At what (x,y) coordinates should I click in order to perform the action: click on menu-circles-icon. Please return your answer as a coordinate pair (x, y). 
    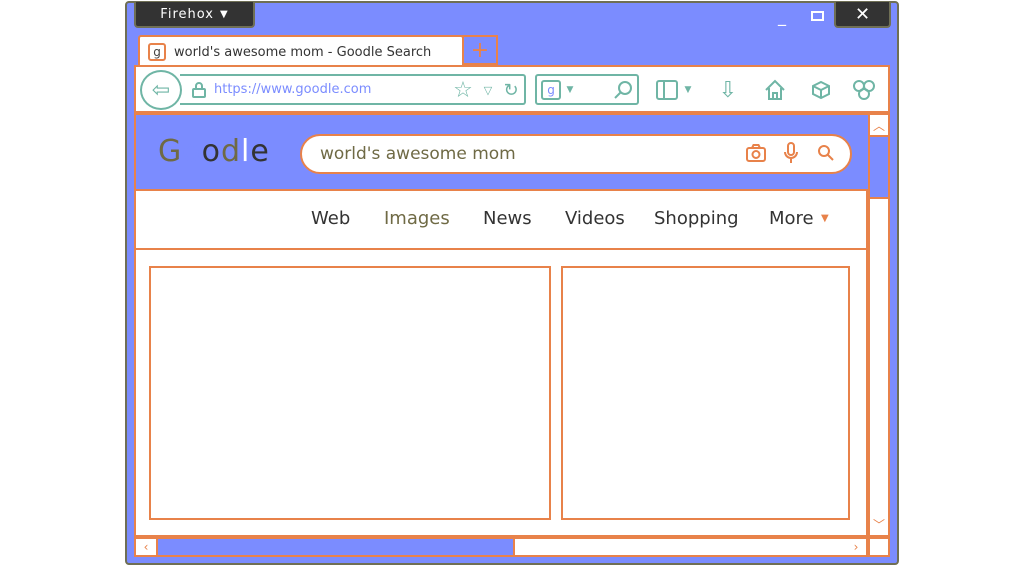
    Looking at the image, I should click on (864, 90).